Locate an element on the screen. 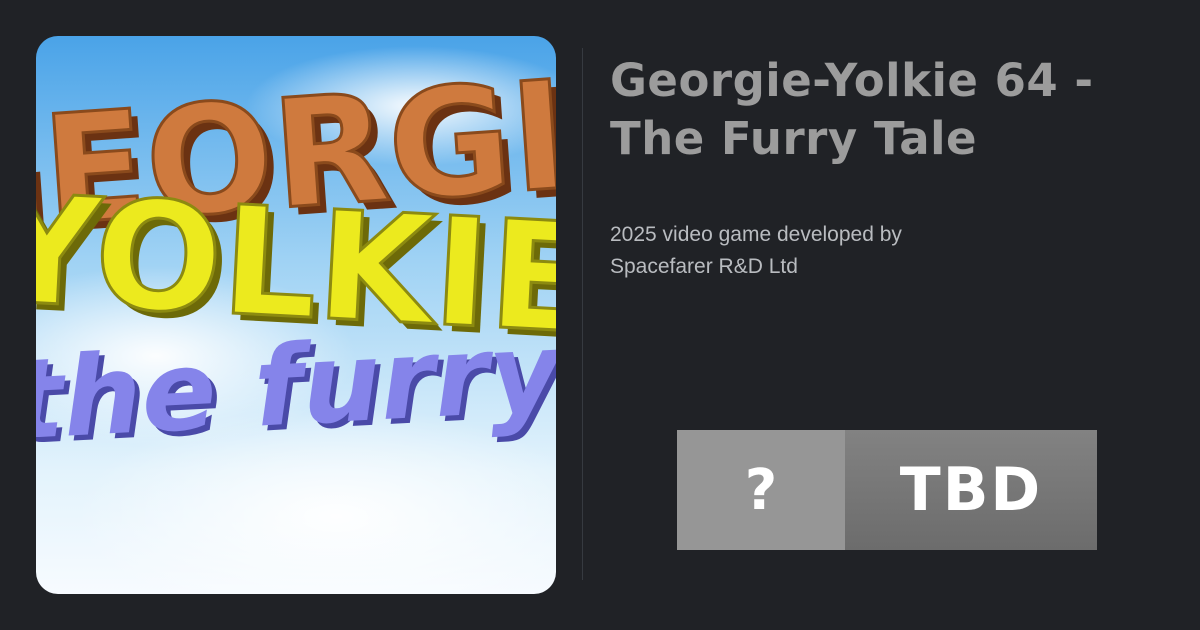 The width and height of the screenshot is (1200, 630). game-title: Georgie-Yolkie 64 - The Furry Tale is located at coordinates (905, 110).